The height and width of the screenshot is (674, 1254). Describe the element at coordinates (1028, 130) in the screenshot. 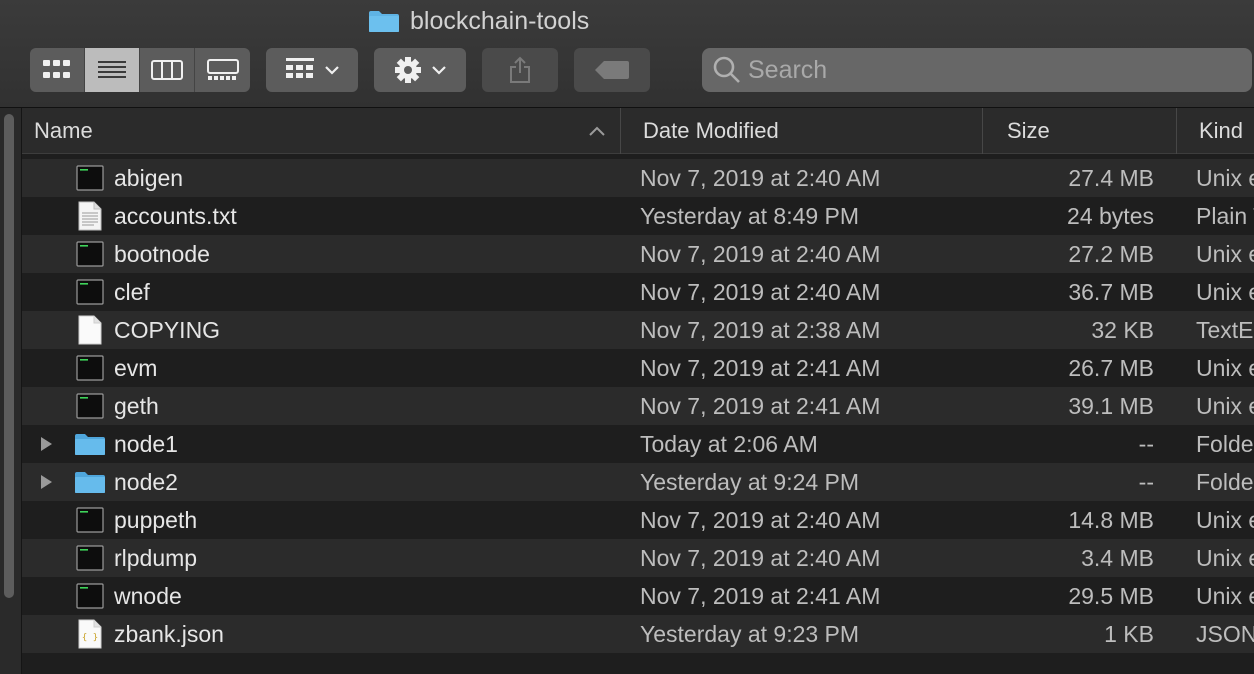

I see `column-header-size-label: Size` at that location.